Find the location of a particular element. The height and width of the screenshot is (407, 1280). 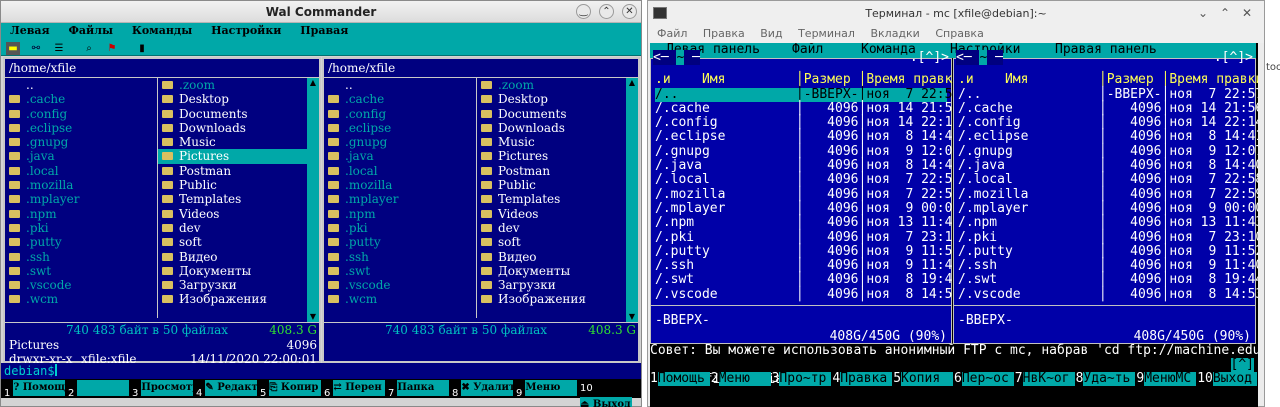

column-headers: .и Имя │Размер │Время правки is located at coordinates (1108, 79).